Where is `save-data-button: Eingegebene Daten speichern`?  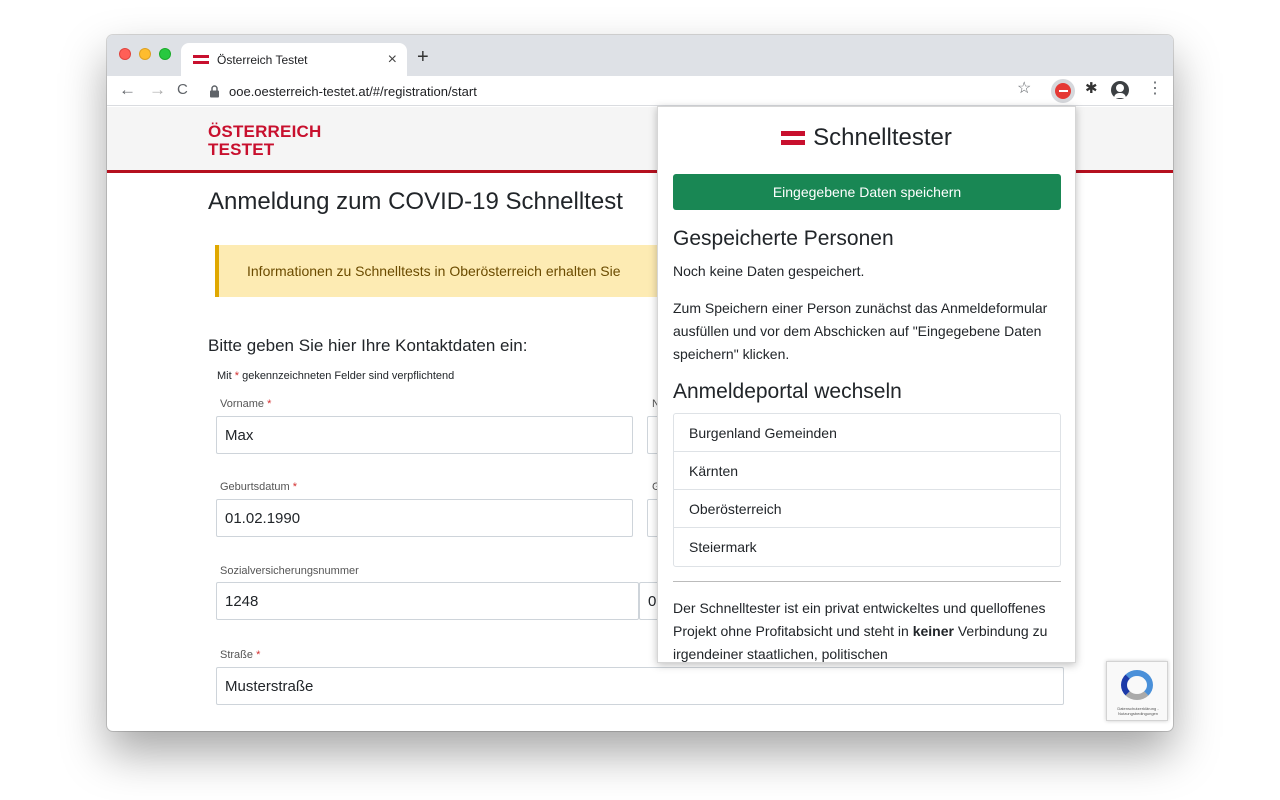
save-data-button: Eingegebene Daten speichern is located at coordinates (867, 192).